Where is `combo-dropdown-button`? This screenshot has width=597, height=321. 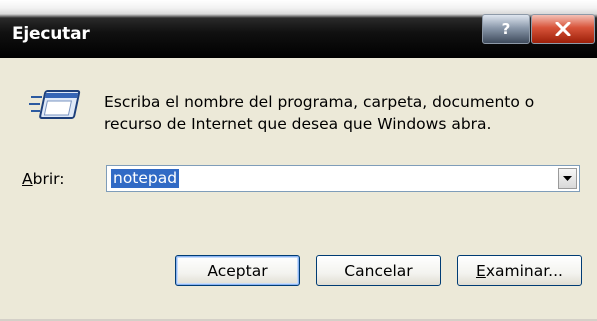 combo-dropdown-button is located at coordinates (567, 178).